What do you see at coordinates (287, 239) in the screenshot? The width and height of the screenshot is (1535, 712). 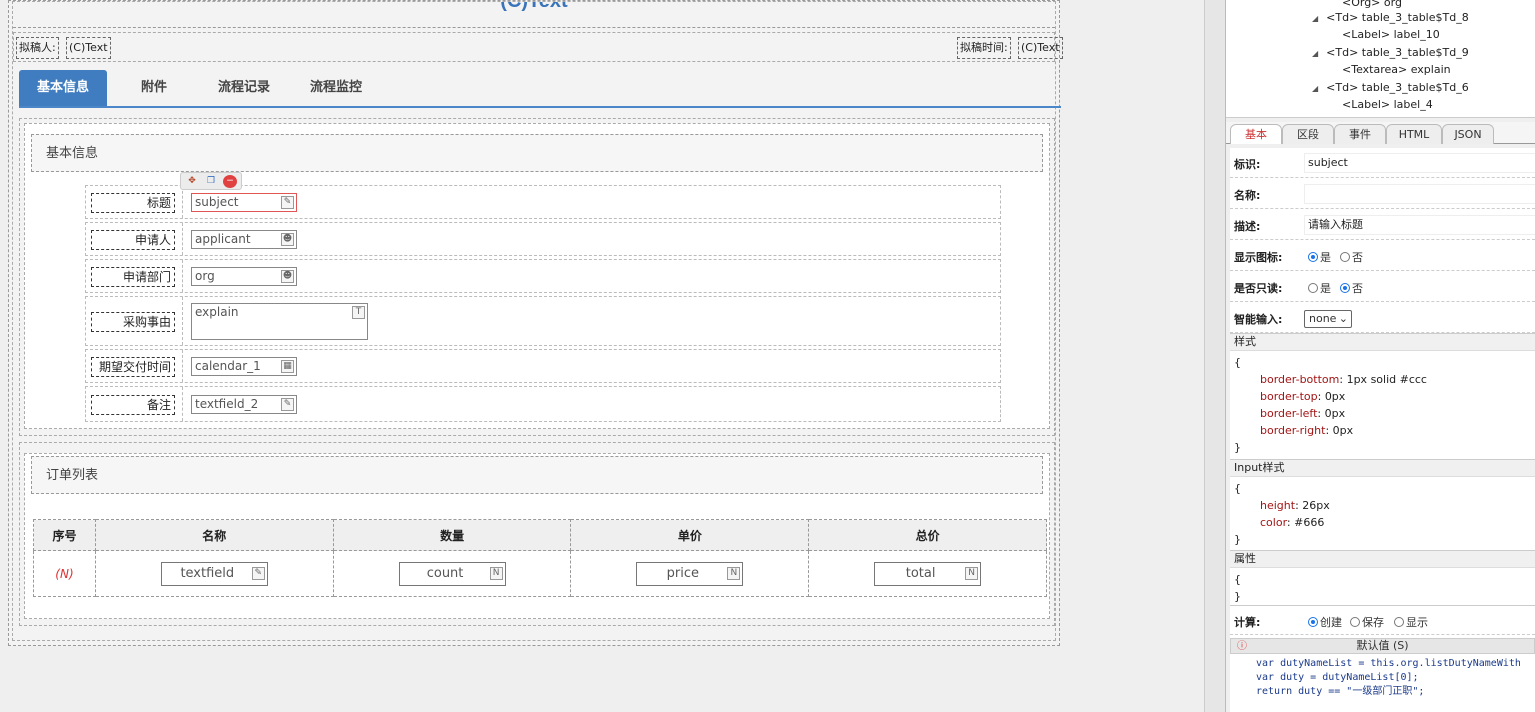 I see `person-icon: ☻` at bounding box center [287, 239].